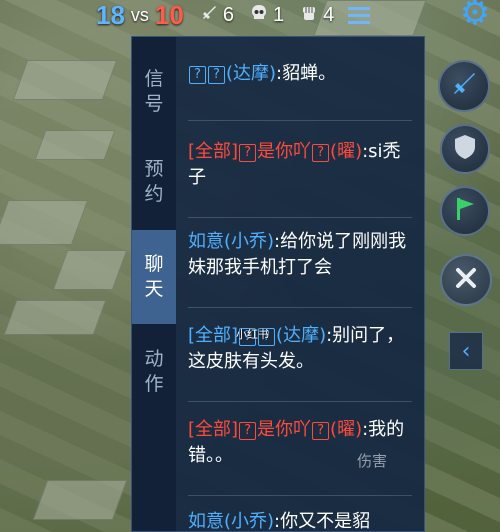 The image size is (500, 532). I want to click on skull-icon, so click(259, 15).